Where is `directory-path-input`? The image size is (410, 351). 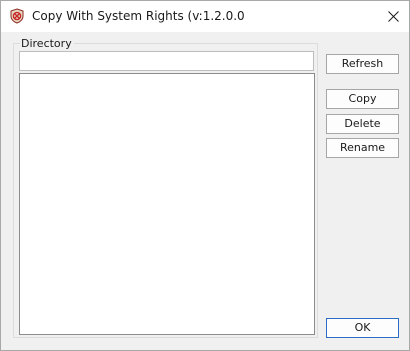 directory-path-input is located at coordinates (166, 61).